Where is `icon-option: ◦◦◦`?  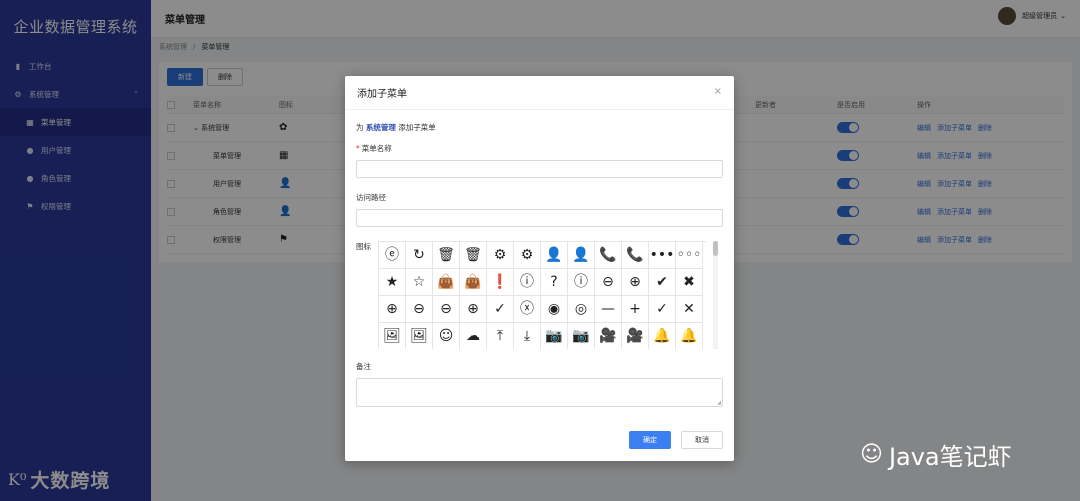
icon-option: ◦◦◦ is located at coordinates (689, 255).